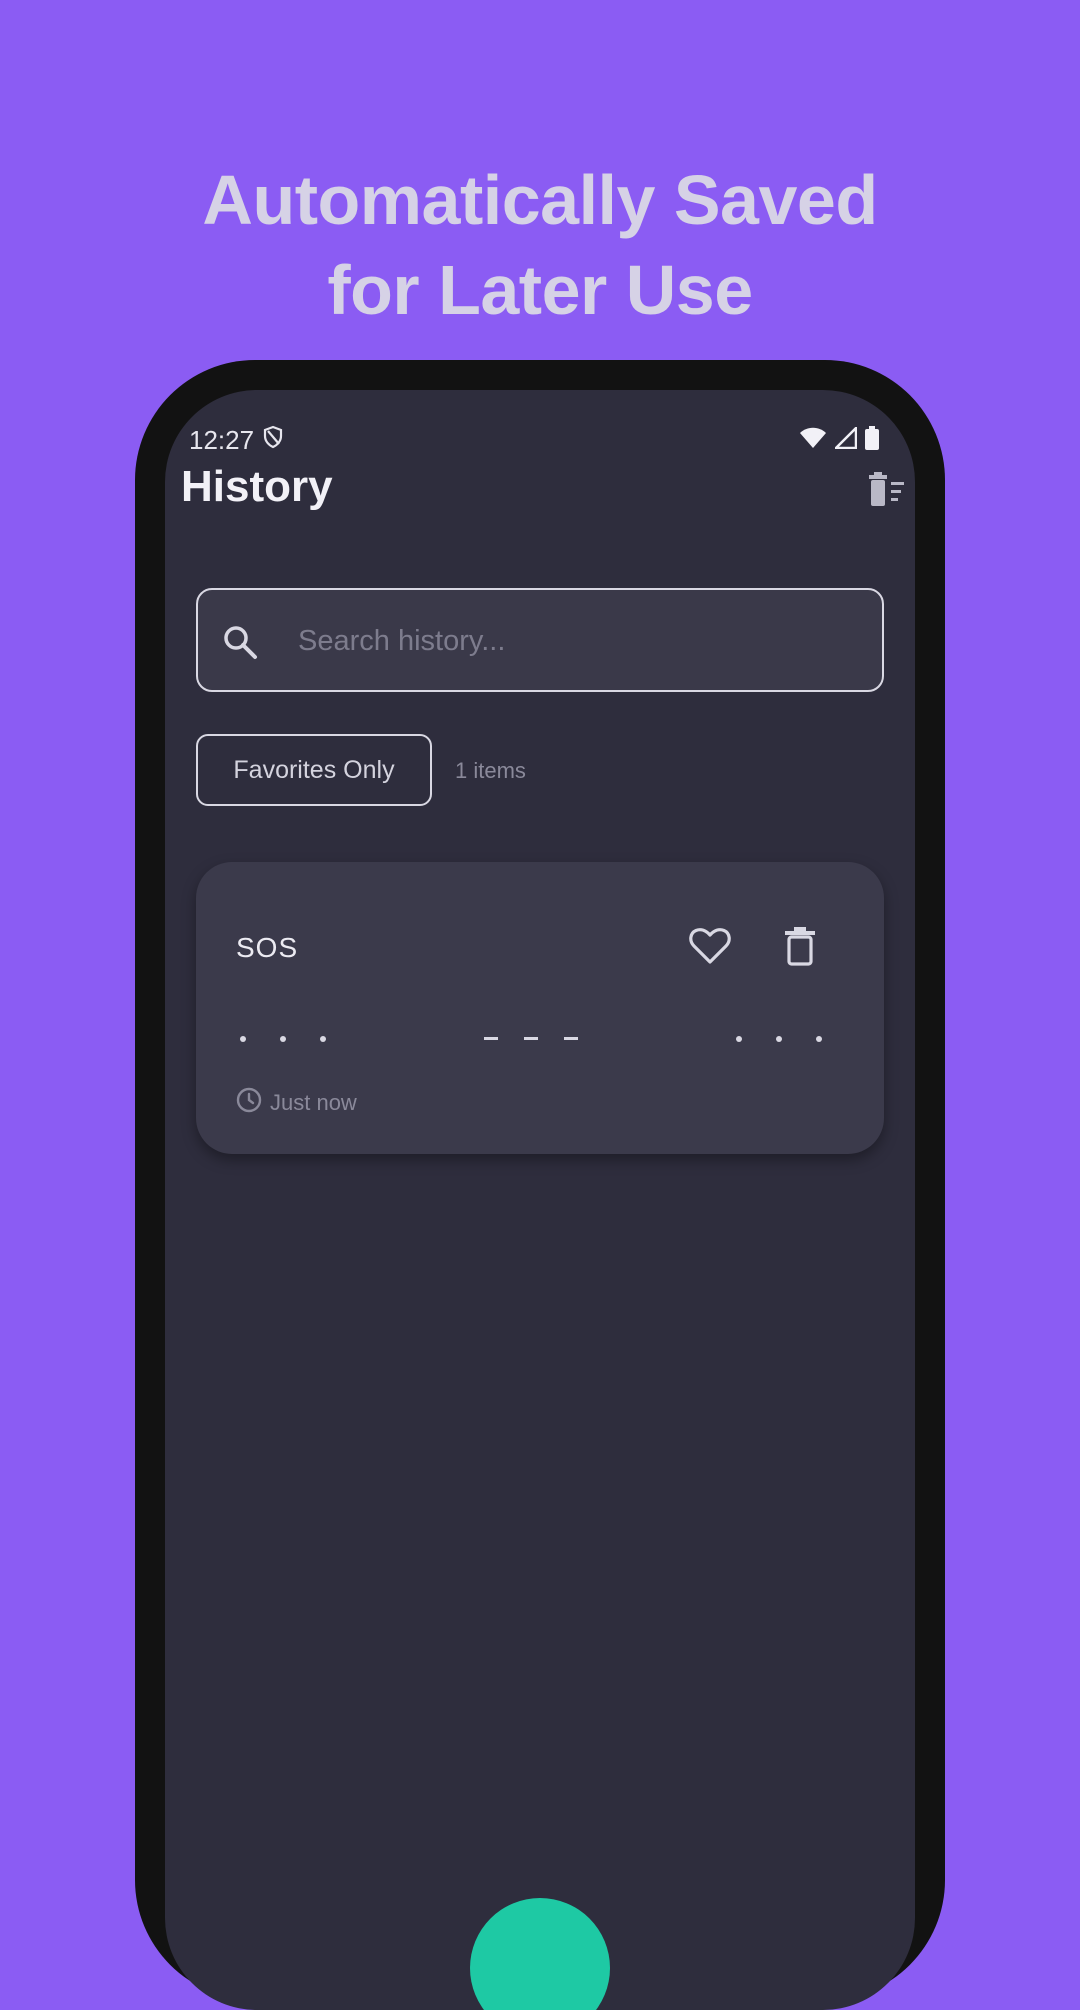 The width and height of the screenshot is (1080, 2010). Describe the element at coordinates (240, 644) in the screenshot. I see `search-icon` at that location.